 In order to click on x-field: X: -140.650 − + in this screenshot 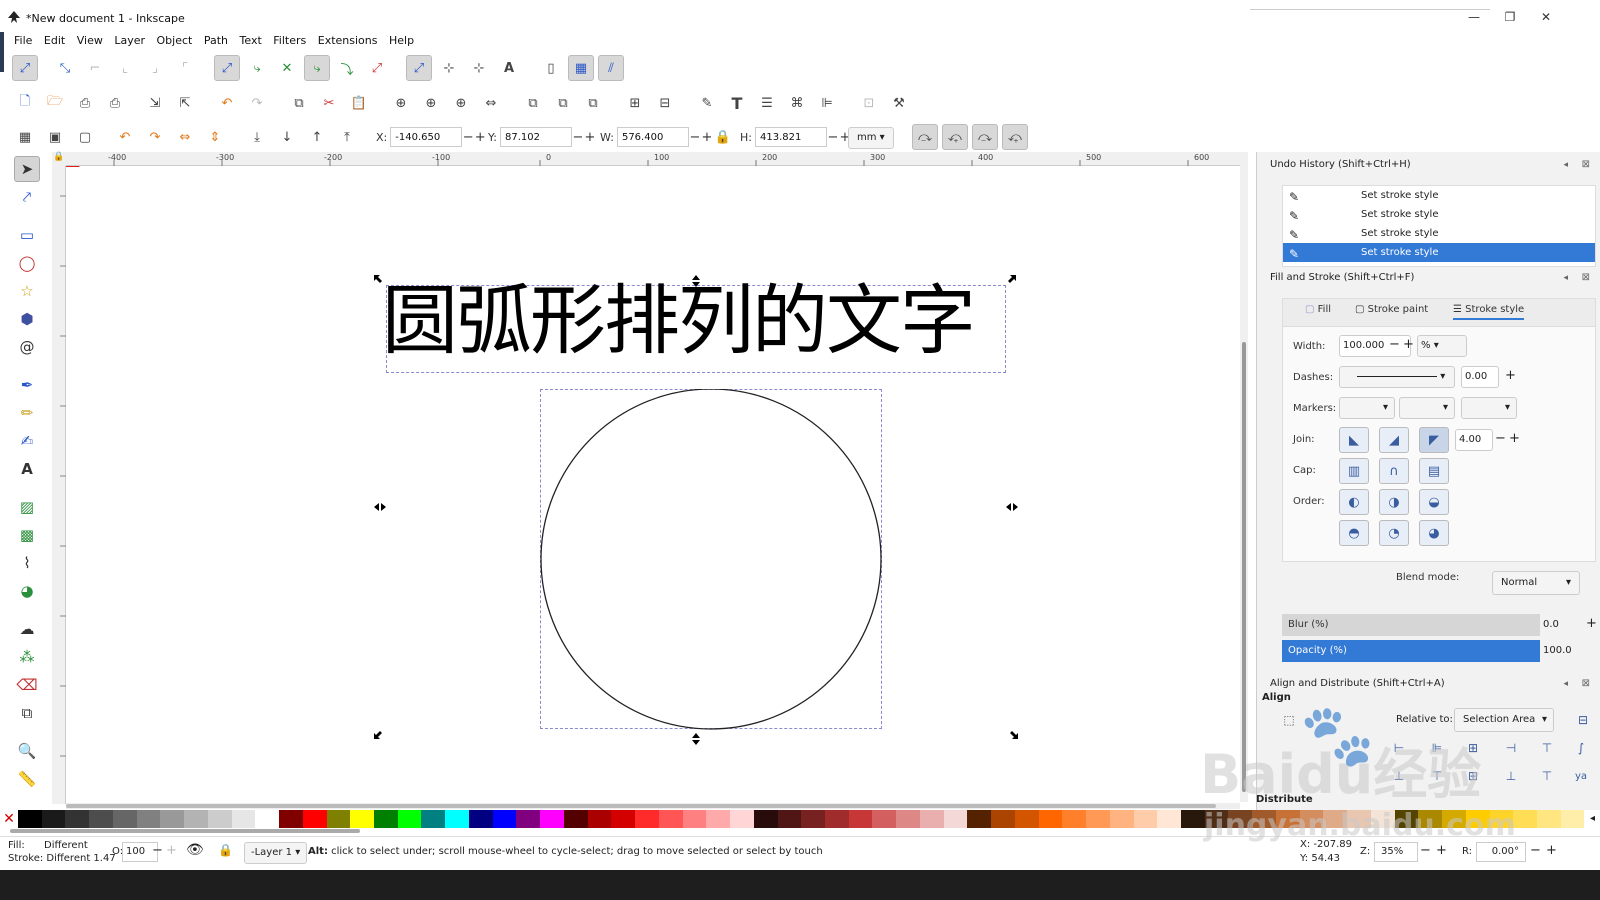, I will do `click(431, 137)`.